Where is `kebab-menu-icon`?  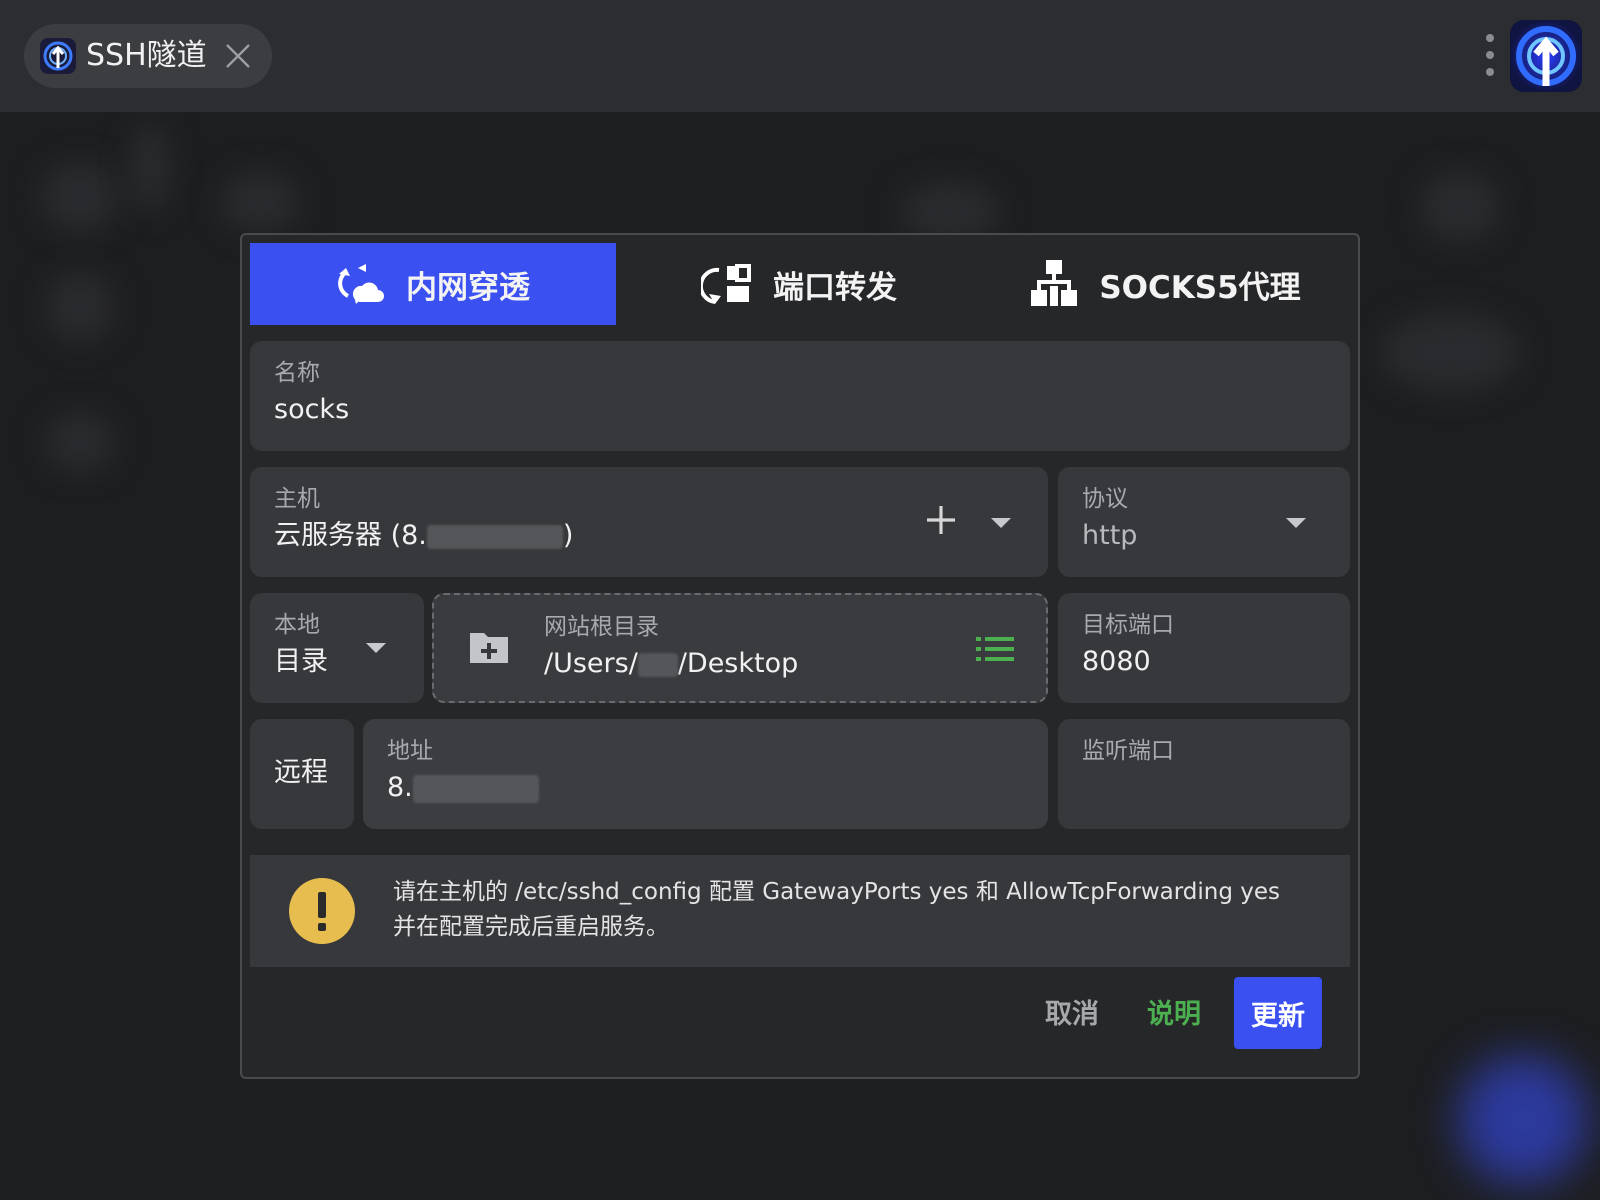 kebab-menu-icon is located at coordinates (1490, 56).